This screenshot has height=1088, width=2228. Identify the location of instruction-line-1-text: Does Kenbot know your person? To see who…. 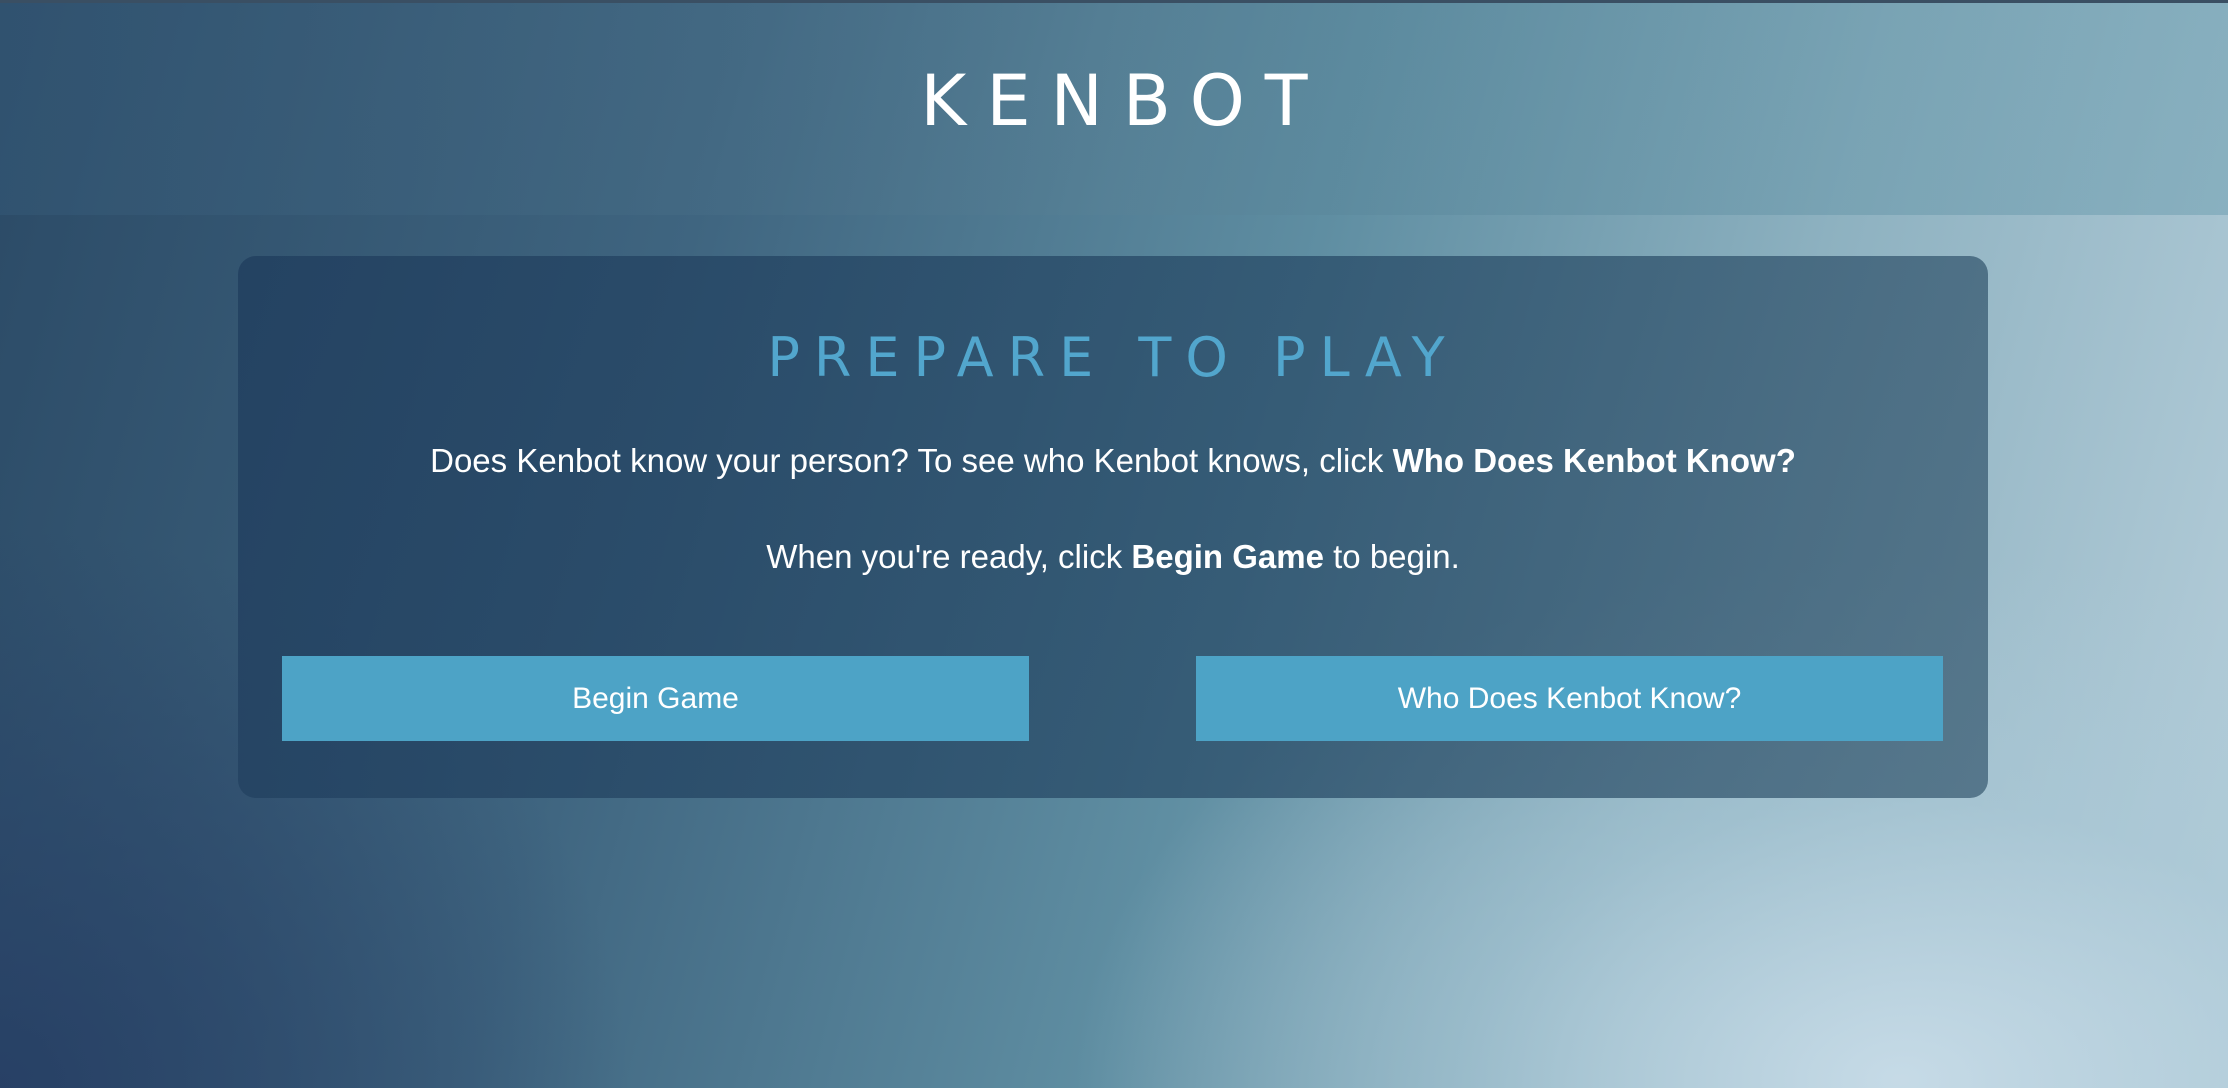
(911, 460).